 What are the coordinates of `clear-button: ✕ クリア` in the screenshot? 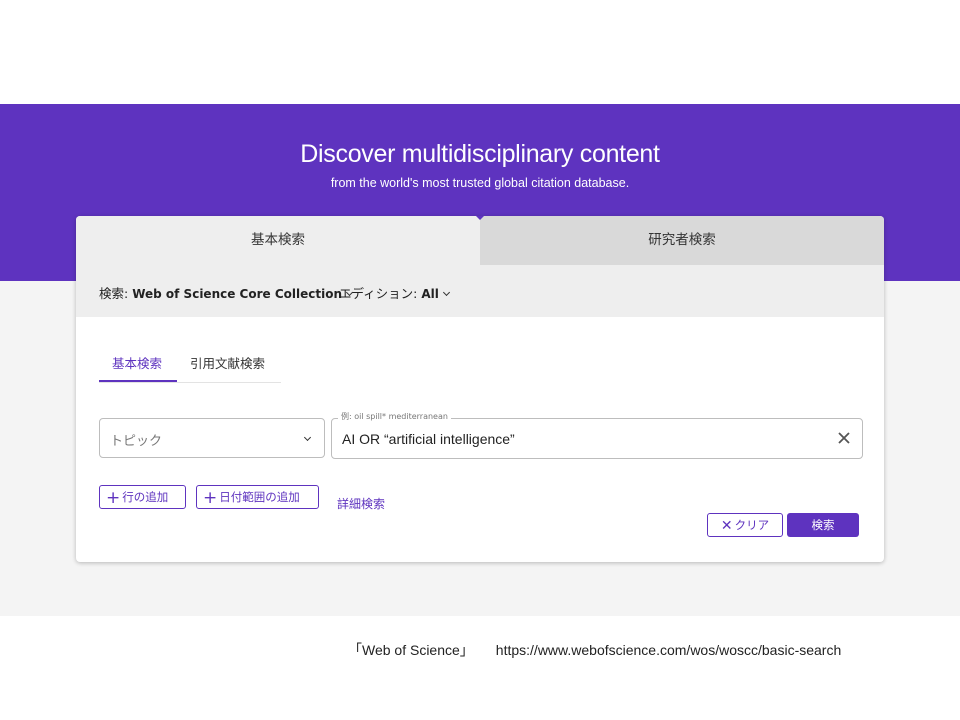 It's located at (745, 525).